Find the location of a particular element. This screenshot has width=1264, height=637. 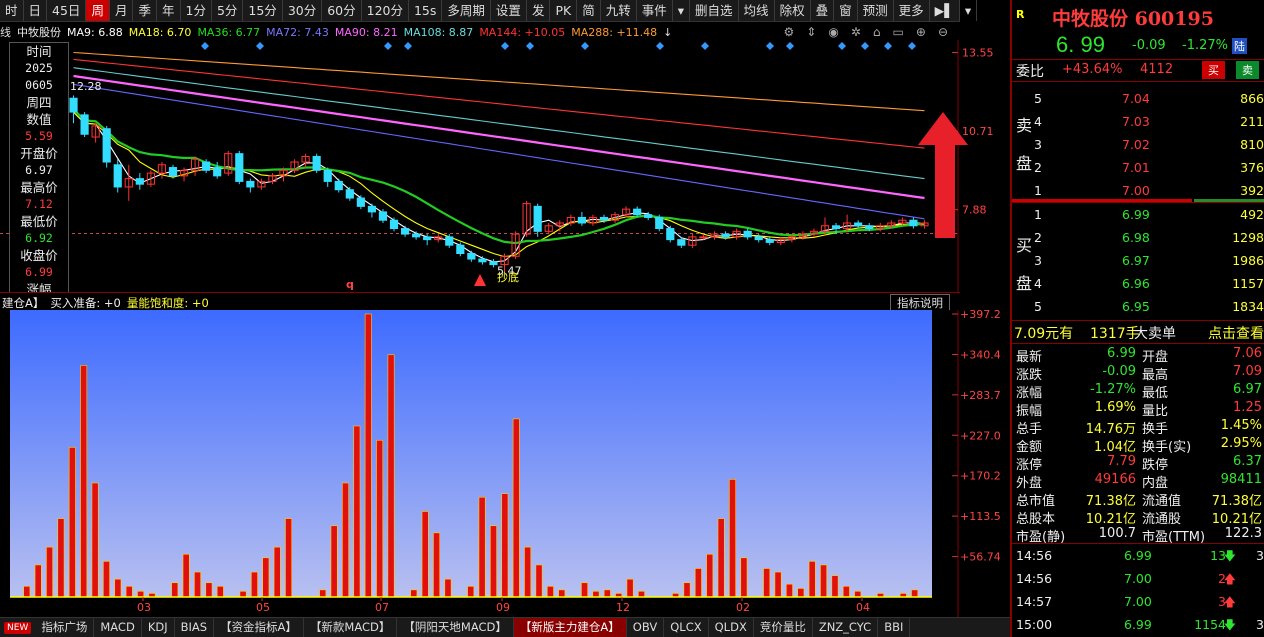

stat-row: 振幅 1.69% 量比 1.25 is located at coordinates (1138, 409).